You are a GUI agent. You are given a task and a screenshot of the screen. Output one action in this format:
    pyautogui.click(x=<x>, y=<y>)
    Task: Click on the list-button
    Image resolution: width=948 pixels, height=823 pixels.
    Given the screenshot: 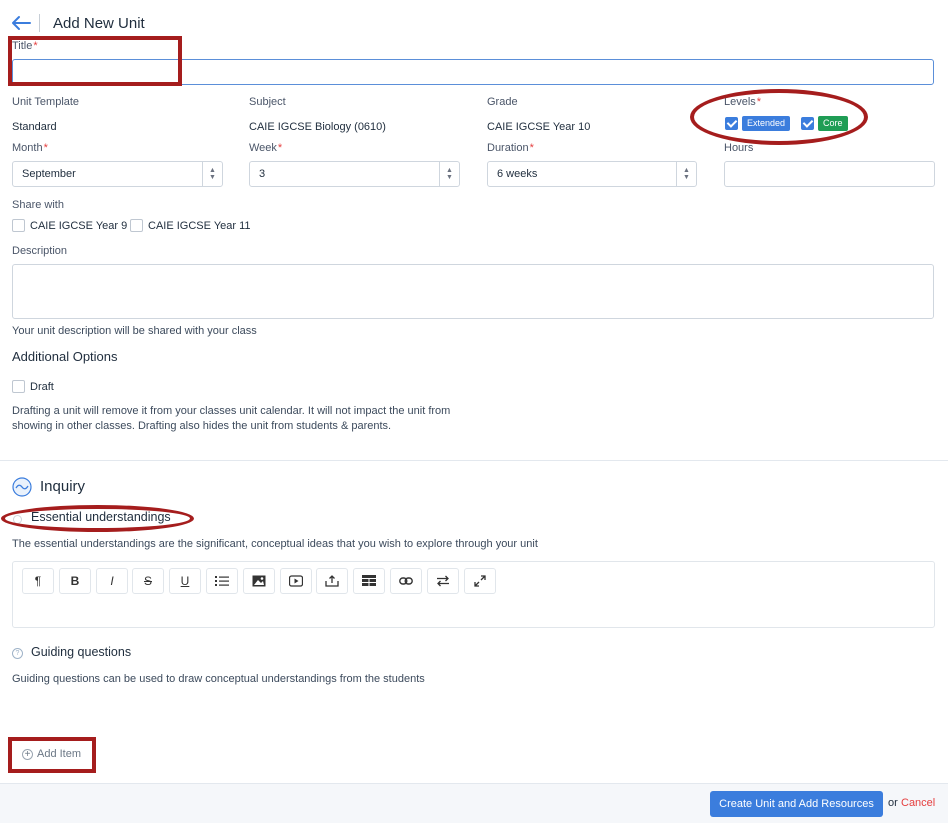 What is the action you would take?
    pyautogui.click(x=222, y=581)
    